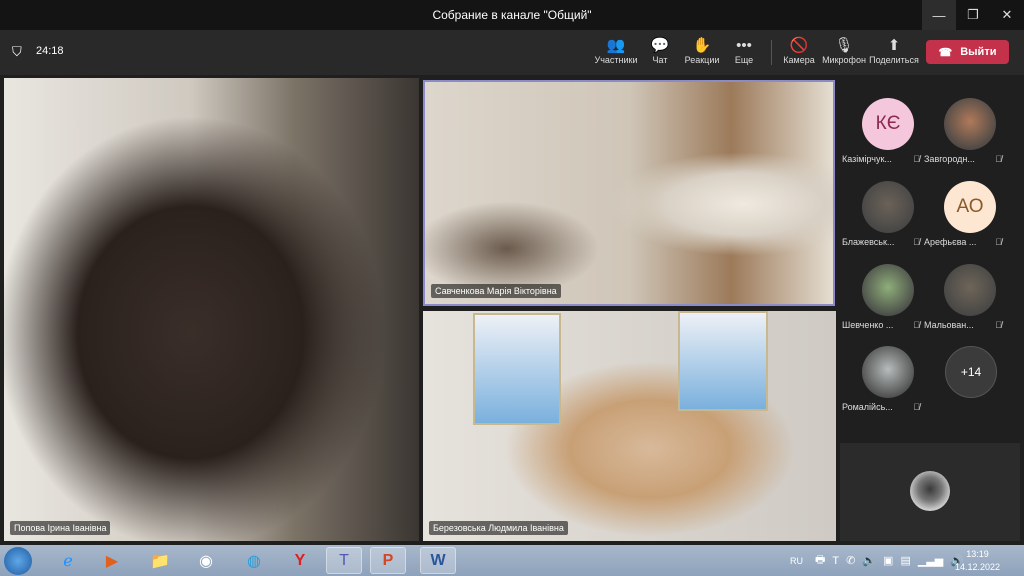 This screenshot has height=576, width=1024. I want to click on reactions-label: Реакции, so click(702, 60).